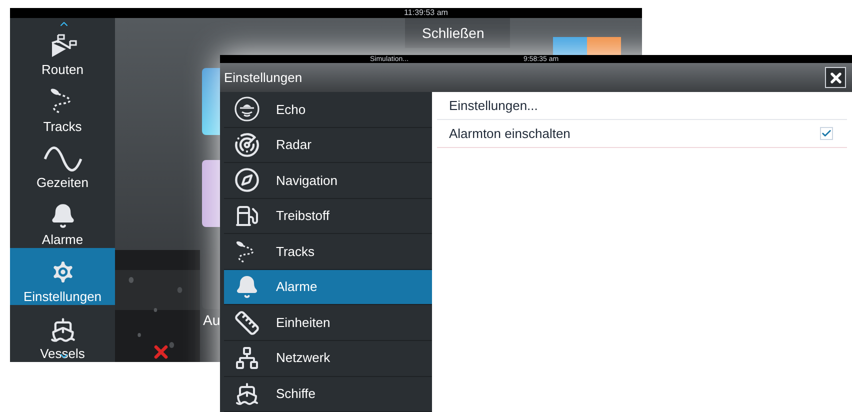 The width and height of the screenshot is (852, 412). I want to click on dialog-title: Einstellungen, so click(263, 77).